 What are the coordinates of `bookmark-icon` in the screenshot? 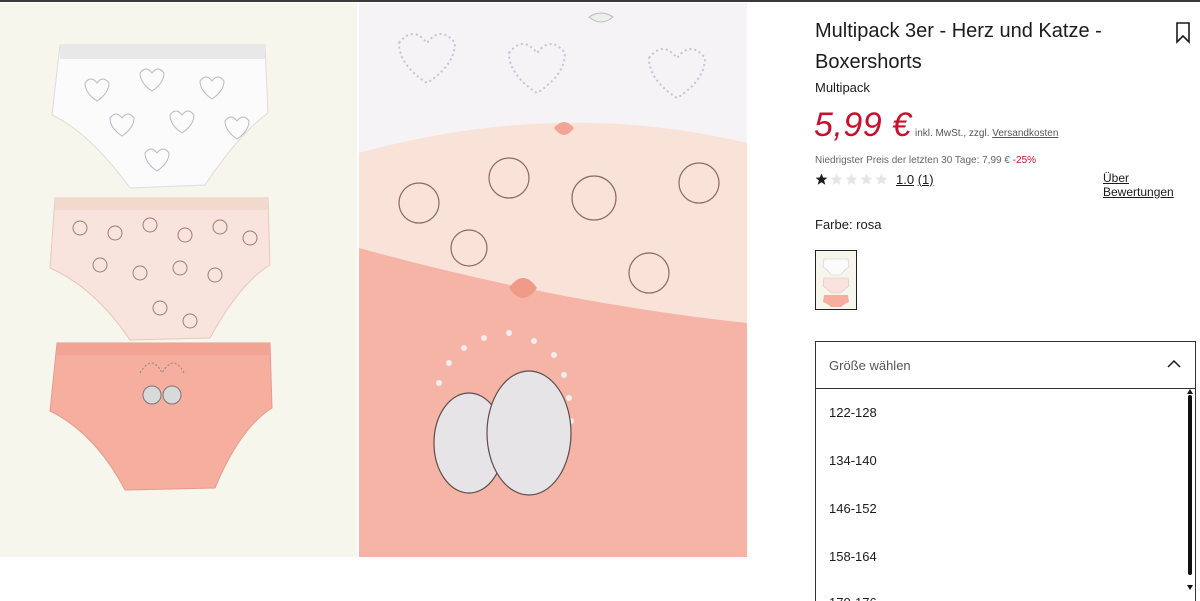 It's located at (1183, 33).